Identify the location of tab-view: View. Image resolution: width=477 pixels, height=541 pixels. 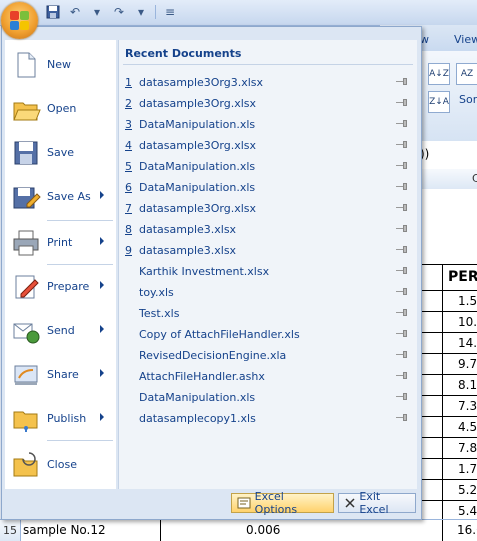
(465, 39).